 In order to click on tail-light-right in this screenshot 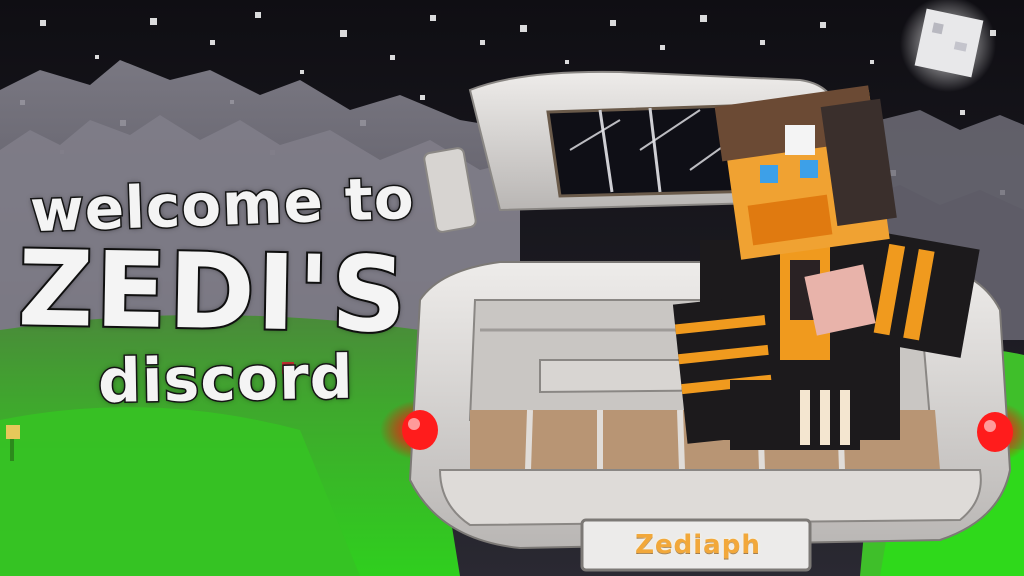, I will do `click(995, 432)`.